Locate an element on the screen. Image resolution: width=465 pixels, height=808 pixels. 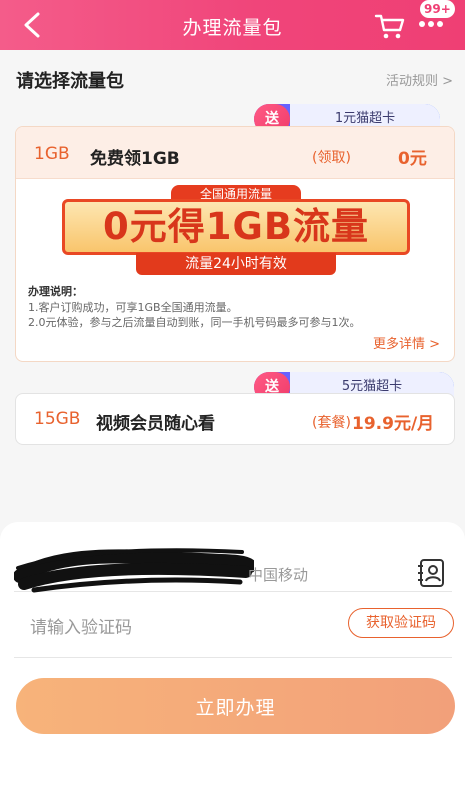
get-code-button: 获取验证码 is located at coordinates (401, 623).